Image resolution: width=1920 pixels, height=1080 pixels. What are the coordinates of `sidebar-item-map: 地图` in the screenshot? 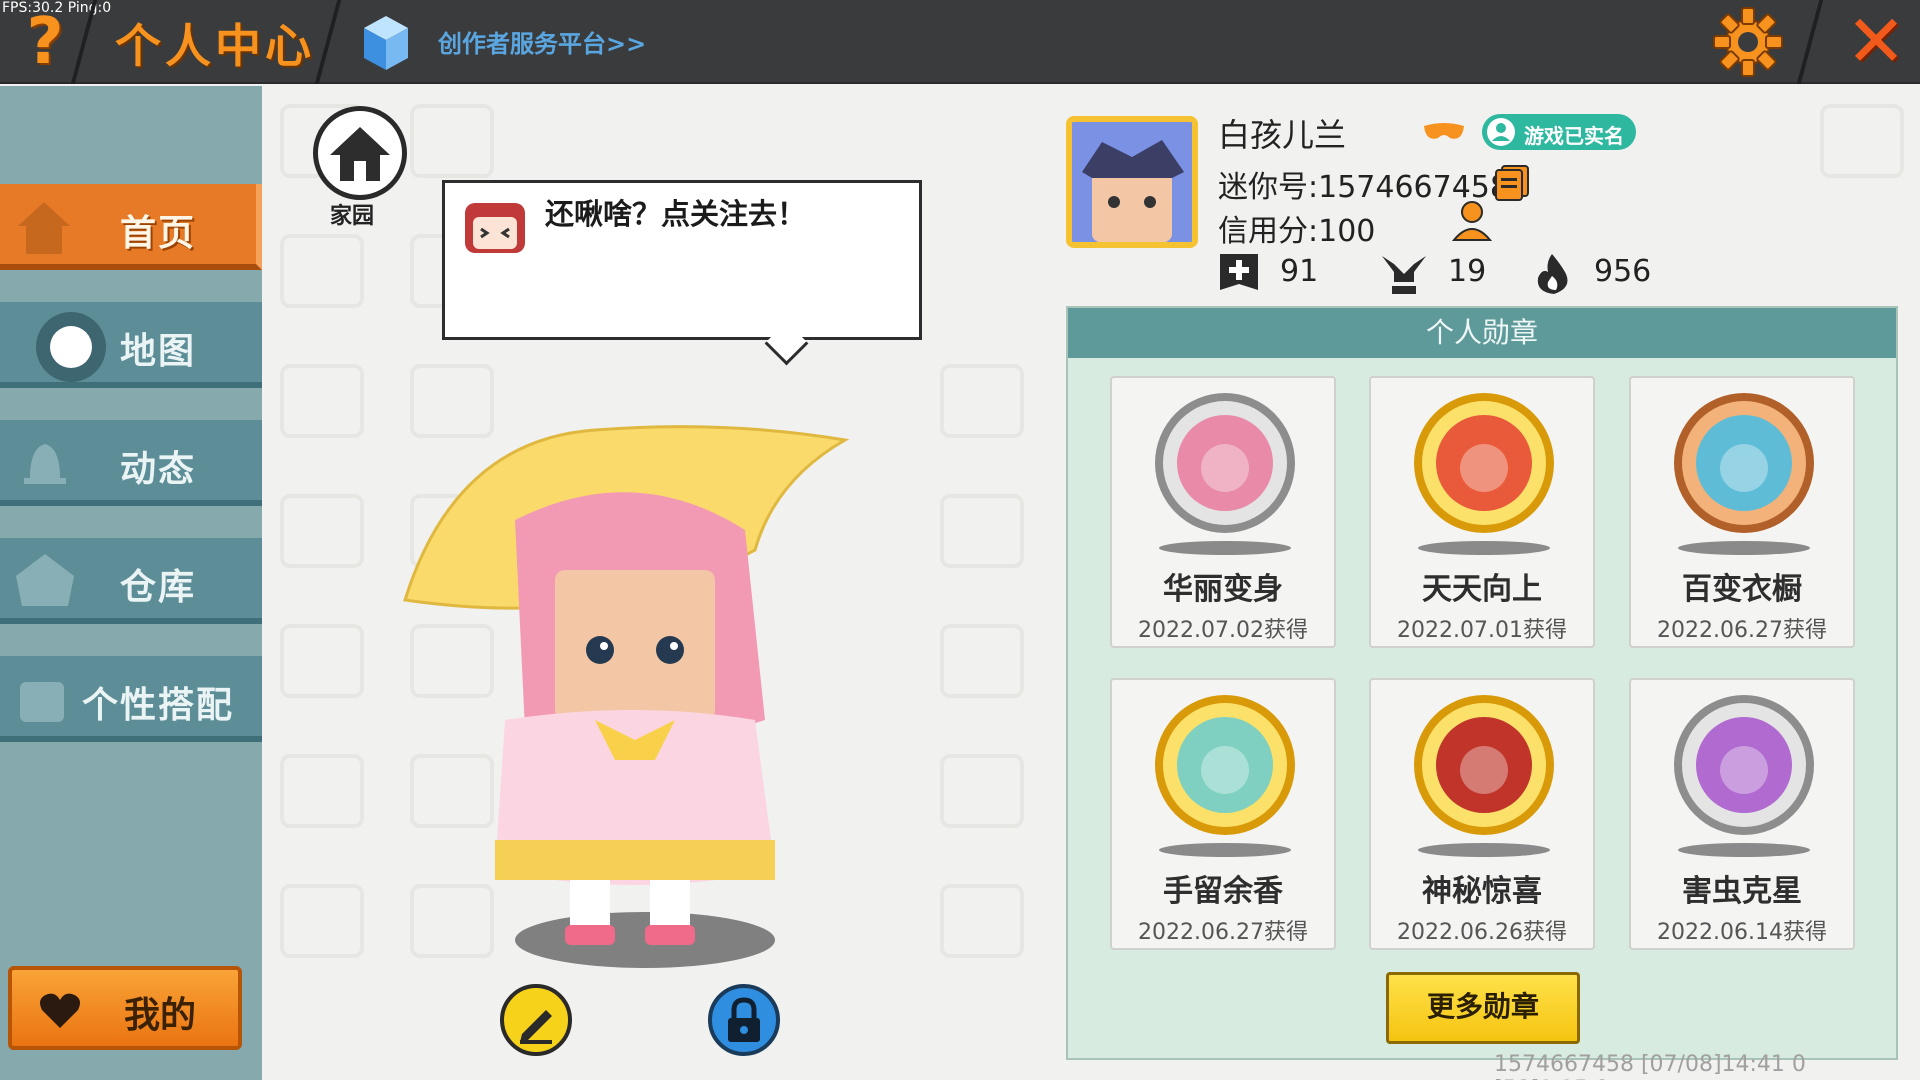 It's located at (131, 345).